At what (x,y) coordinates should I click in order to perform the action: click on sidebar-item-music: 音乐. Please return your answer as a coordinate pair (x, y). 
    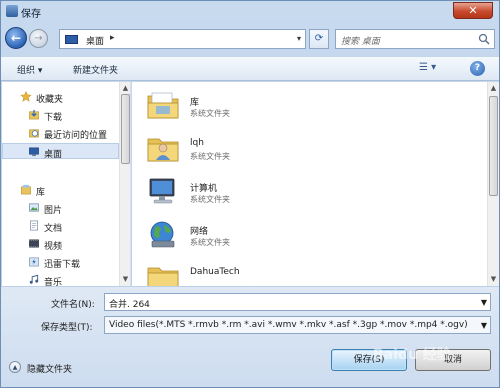
    Looking at the image, I should click on (60, 279).